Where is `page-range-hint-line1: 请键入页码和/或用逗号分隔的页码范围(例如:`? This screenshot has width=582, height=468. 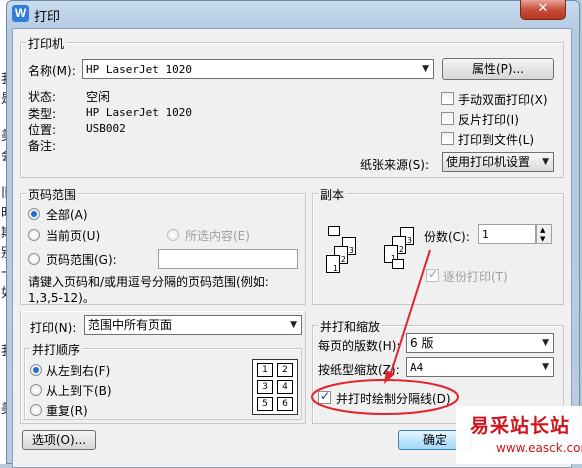
page-range-hint-line1: 请键入页码和/或用逗号分隔的页码范围(例如: is located at coordinates (148, 282).